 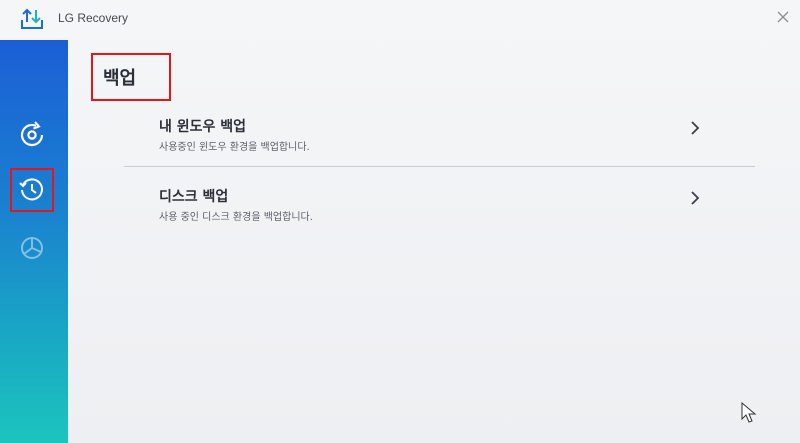 What do you see at coordinates (93, 18) in the screenshot?
I see `app-title: LG Recovery` at bounding box center [93, 18].